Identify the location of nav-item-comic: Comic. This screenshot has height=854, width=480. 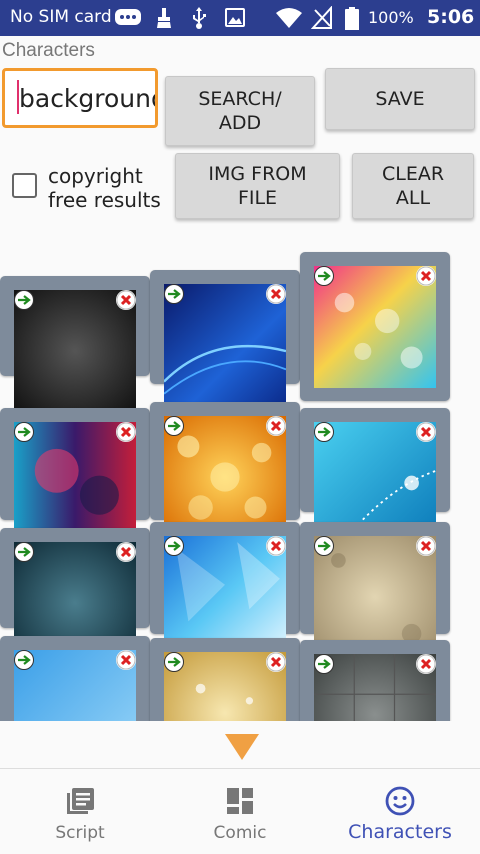
(240, 811).